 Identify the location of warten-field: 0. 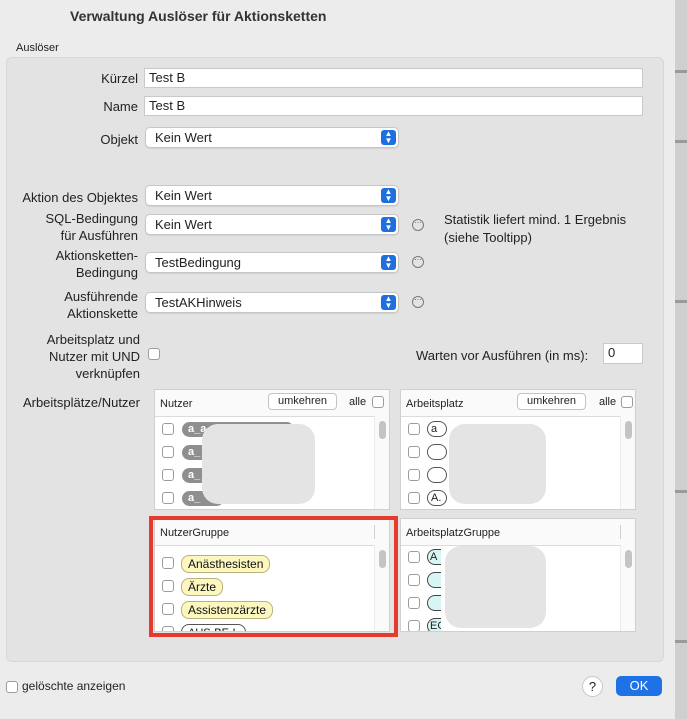
(623, 353).